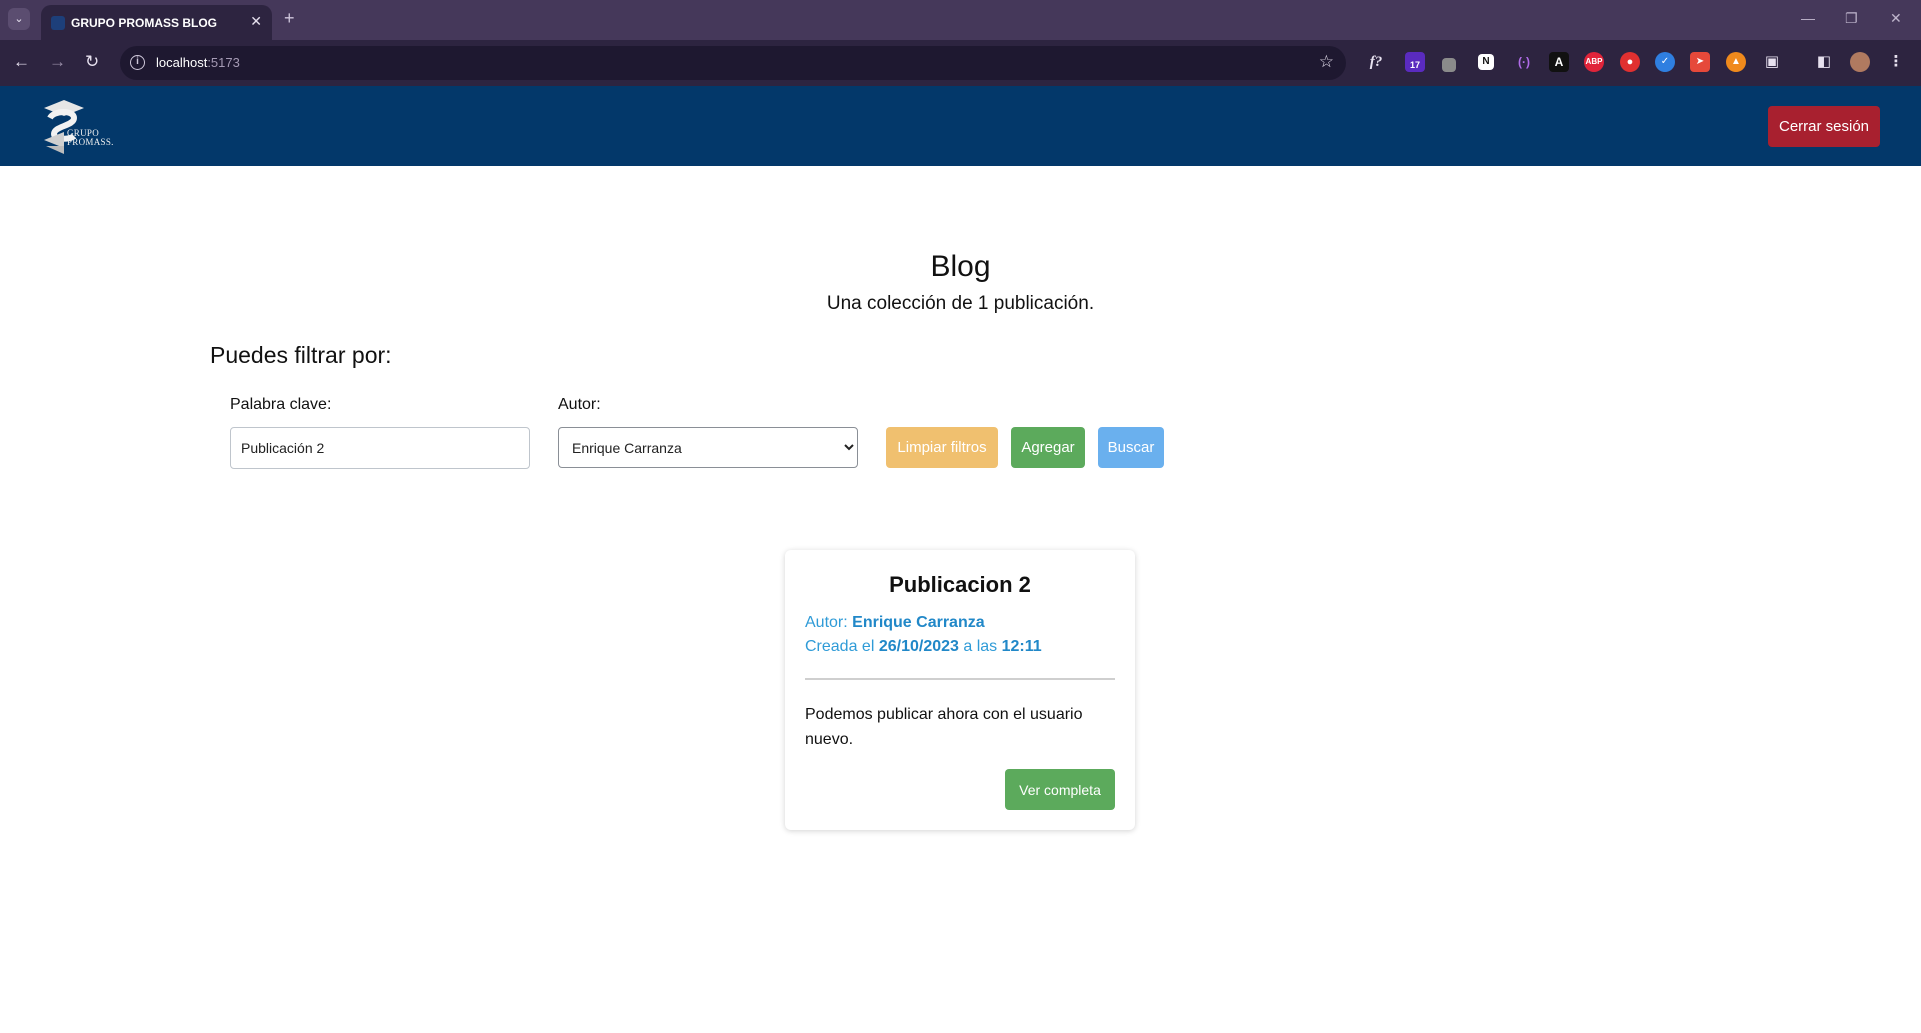 The height and width of the screenshot is (1033, 1921). Describe the element at coordinates (1736, 62) in the screenshot. I see `figure-icon: ▲` at that location.